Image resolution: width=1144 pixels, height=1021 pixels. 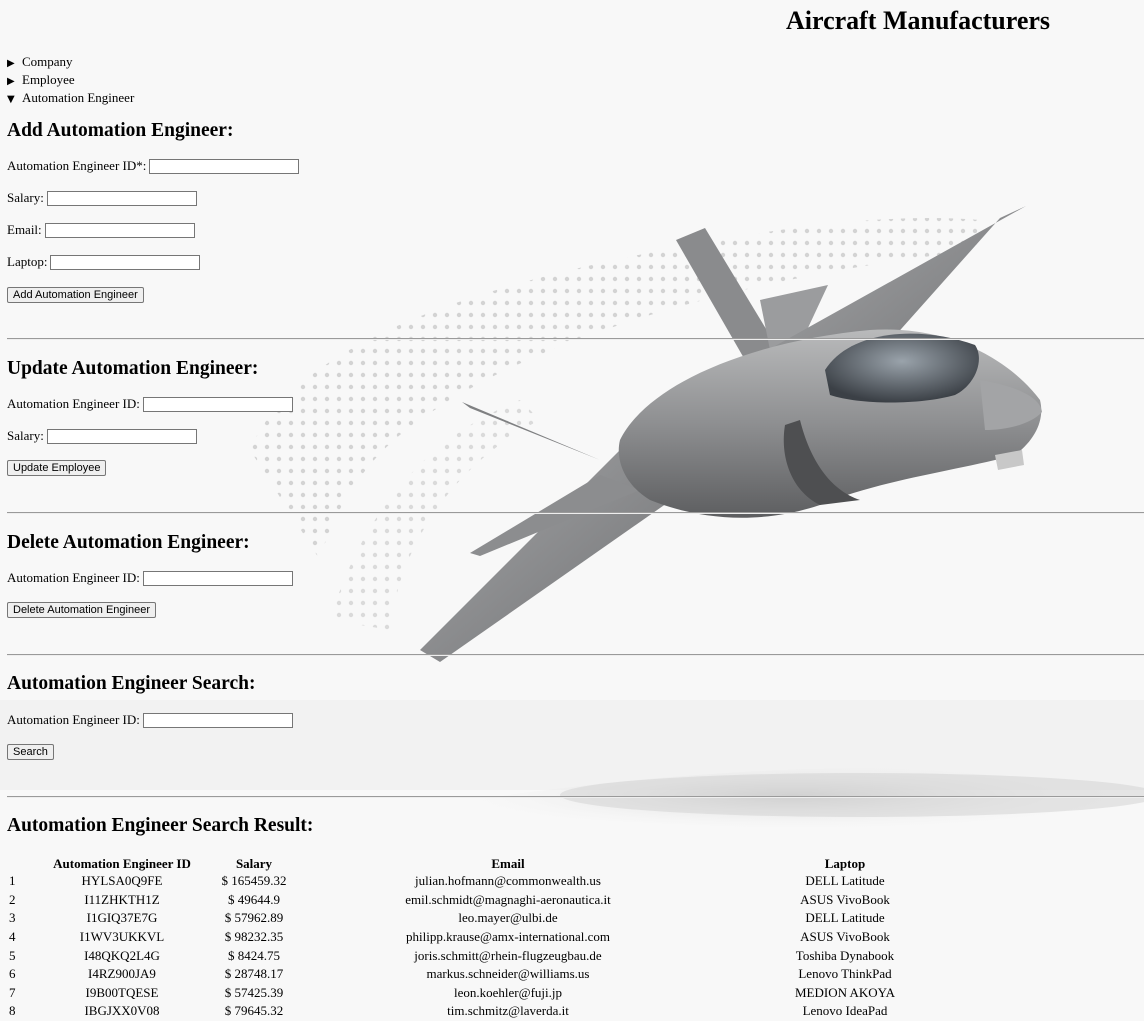 What do you see at coordinates (73, 577) in the screenshot?
I see `delete-id-label: Automation Engineer ID:` at bounding box center [73, 577].